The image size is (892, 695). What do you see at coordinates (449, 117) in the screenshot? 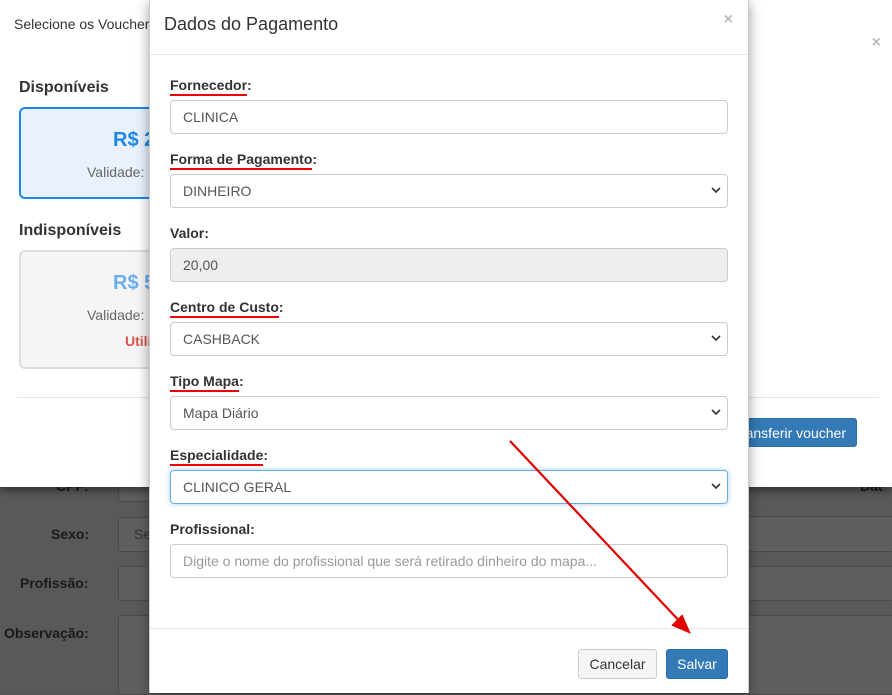
I see `fornecedor-input: CLINICA` at bounding box center [449, 117].